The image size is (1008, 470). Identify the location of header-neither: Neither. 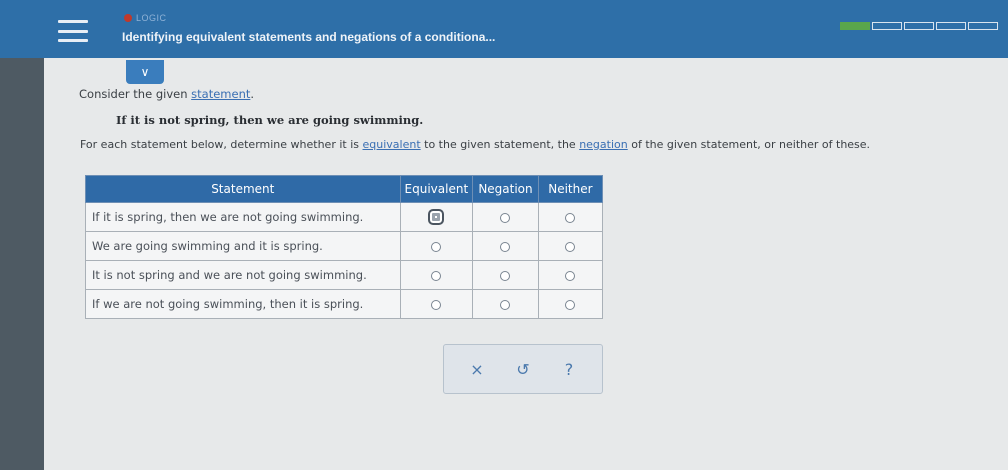
(570, 189).